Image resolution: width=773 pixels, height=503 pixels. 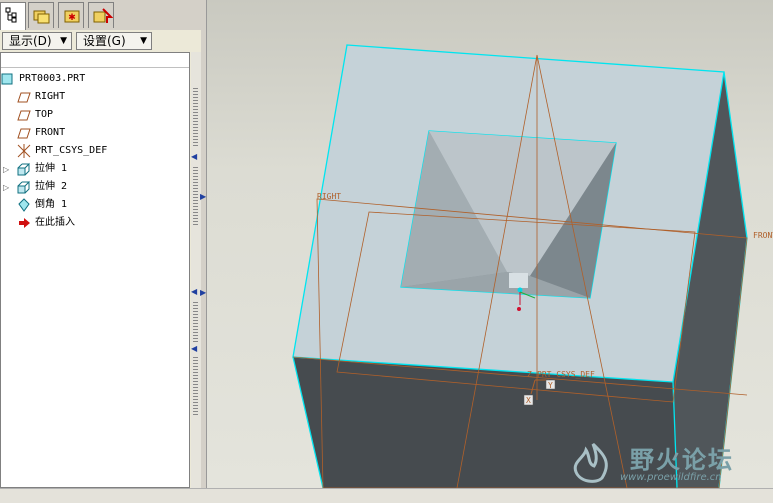 What do you see at coordinates (71, 150) in the screenshot?
I see `tree-node-label: PRT_CSYS_DEF` at bounding box center [71, 150].